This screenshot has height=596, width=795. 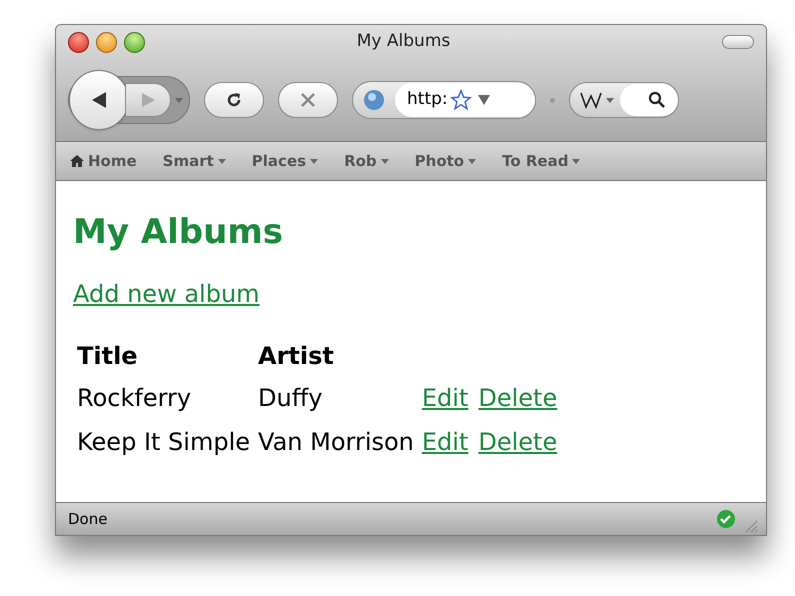 I want to click on table-cell-text: Keep It Simple, so click(x=164, y=442).